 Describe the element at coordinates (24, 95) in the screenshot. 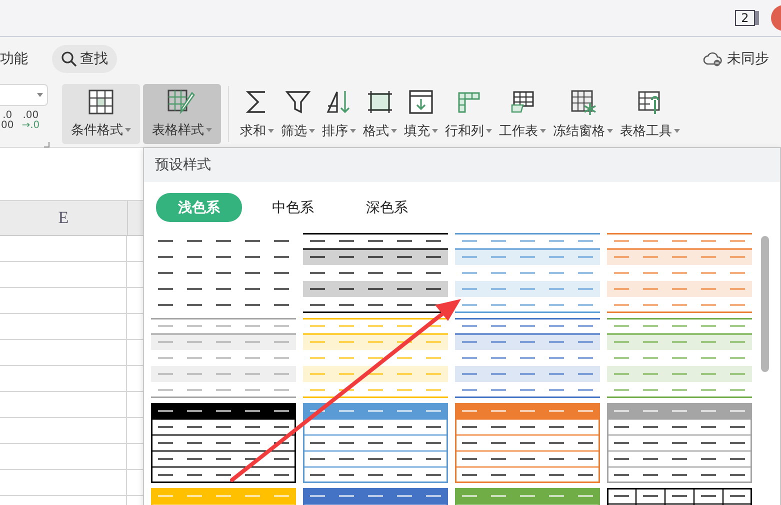

I see `dropdown-field` at that location.